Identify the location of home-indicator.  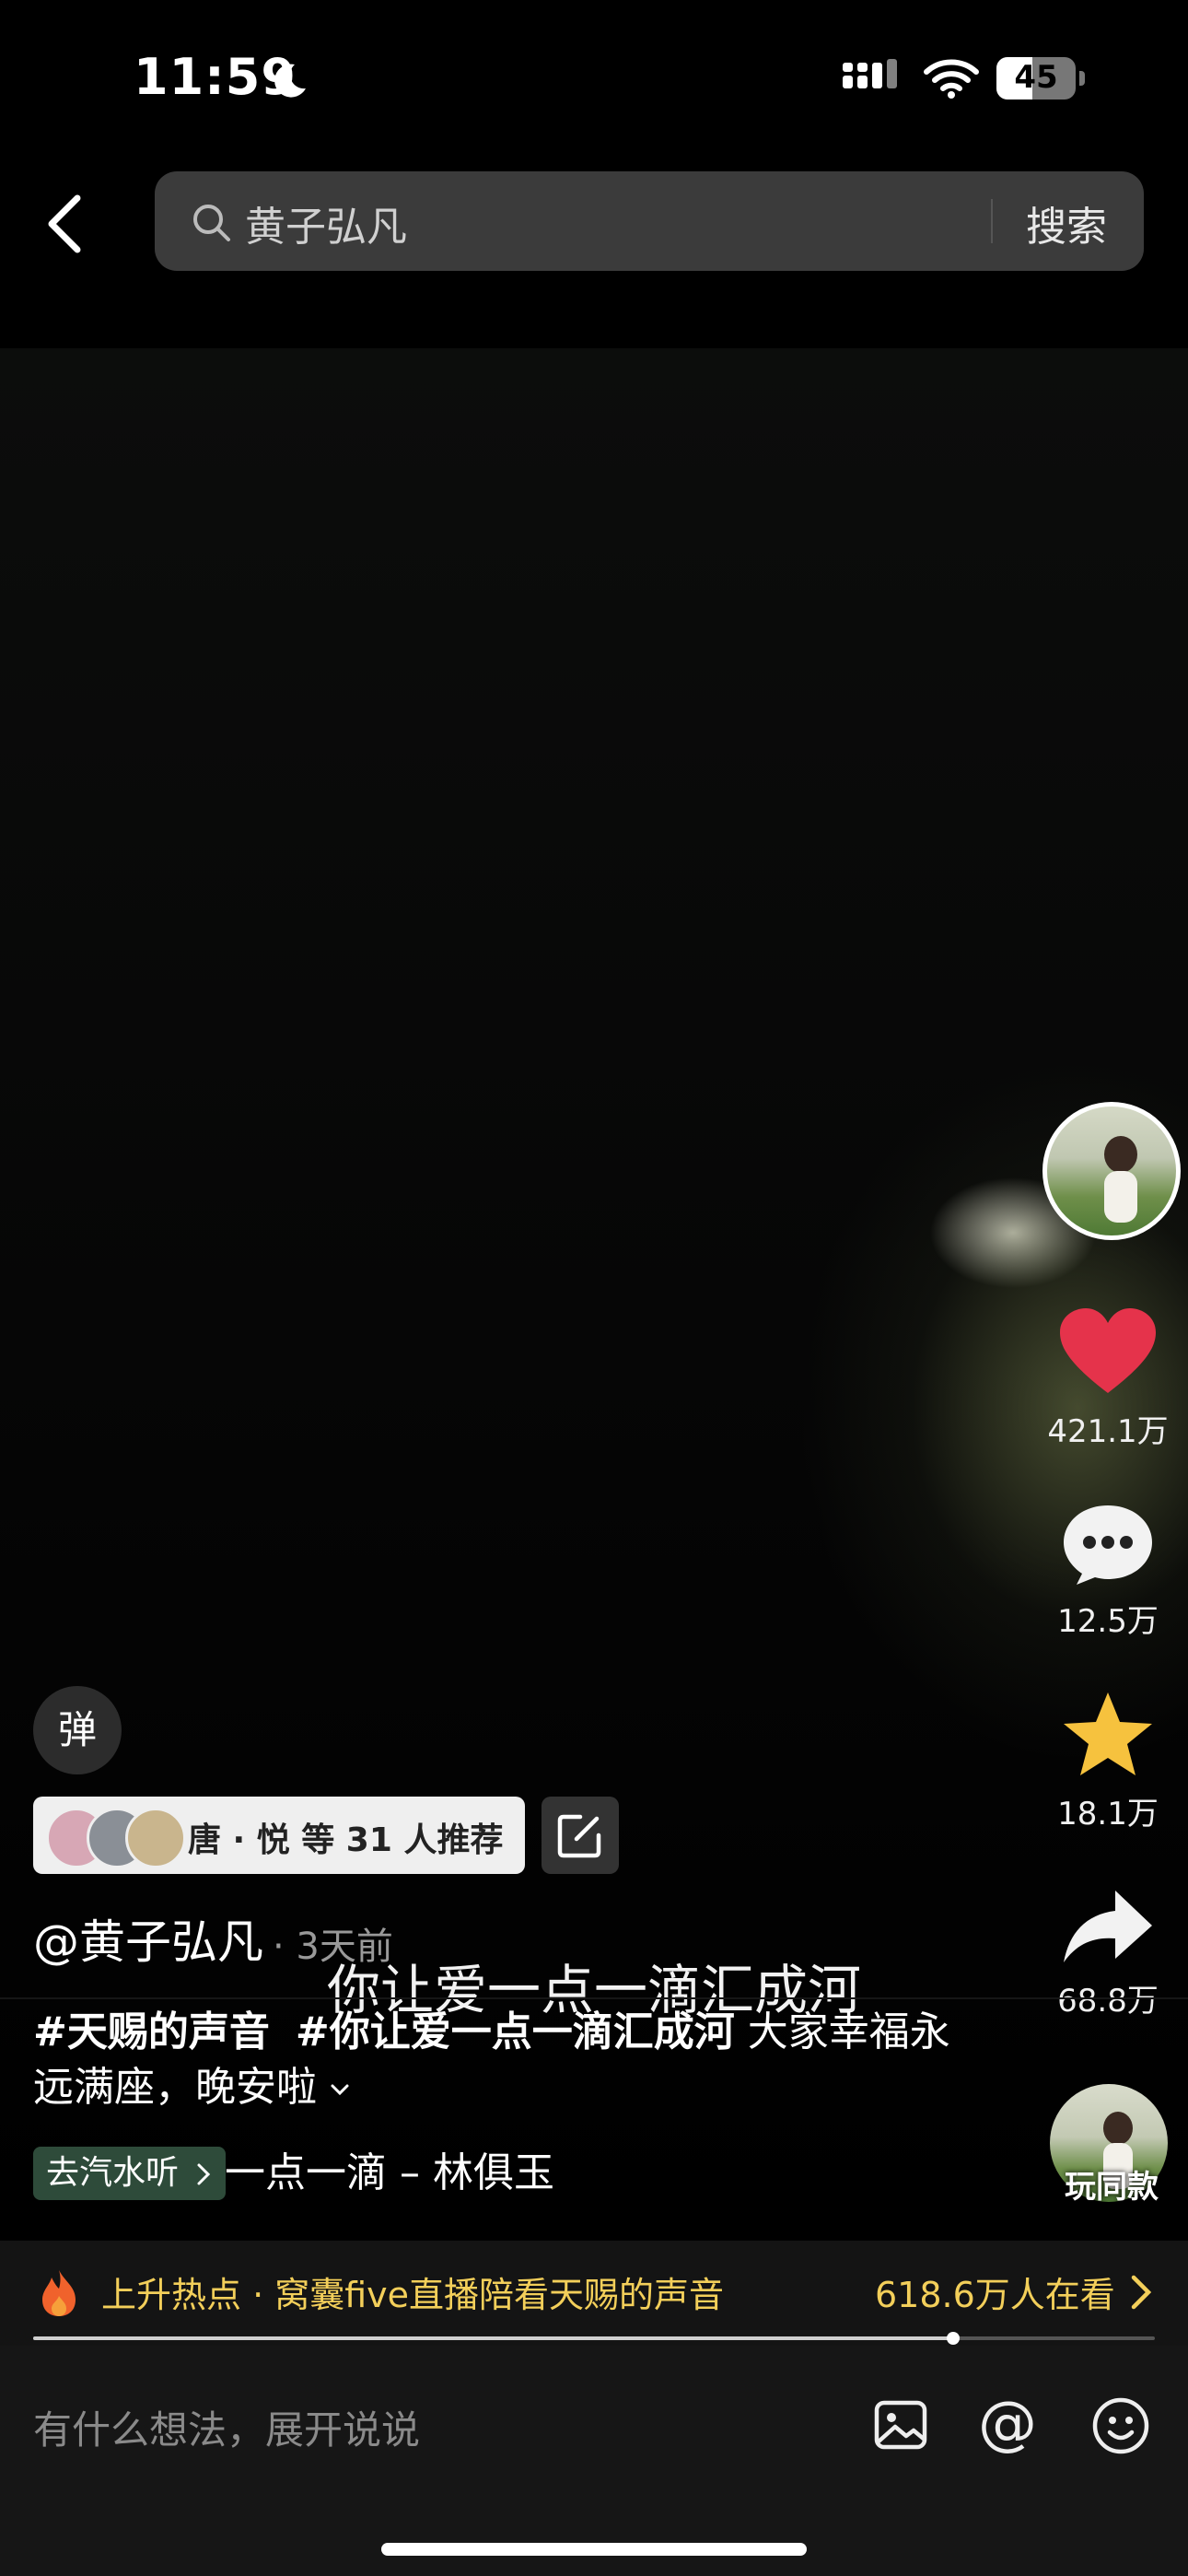
(594, 2549).